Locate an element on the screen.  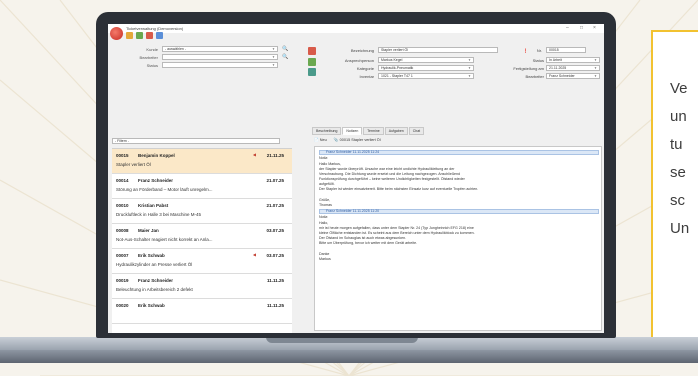
window-title: Ticketverwaltung (Demoversion) is located at coordinates (155, 28).